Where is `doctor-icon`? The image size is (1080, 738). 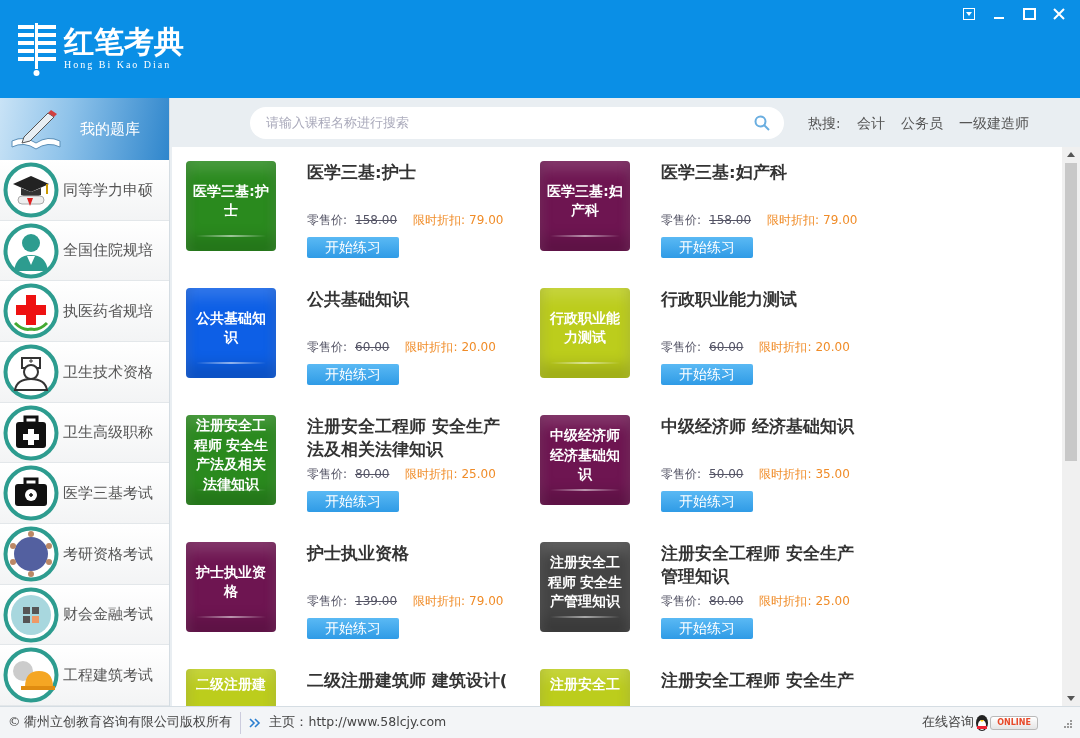
doctor-icon is located at coordinates (31, 250).